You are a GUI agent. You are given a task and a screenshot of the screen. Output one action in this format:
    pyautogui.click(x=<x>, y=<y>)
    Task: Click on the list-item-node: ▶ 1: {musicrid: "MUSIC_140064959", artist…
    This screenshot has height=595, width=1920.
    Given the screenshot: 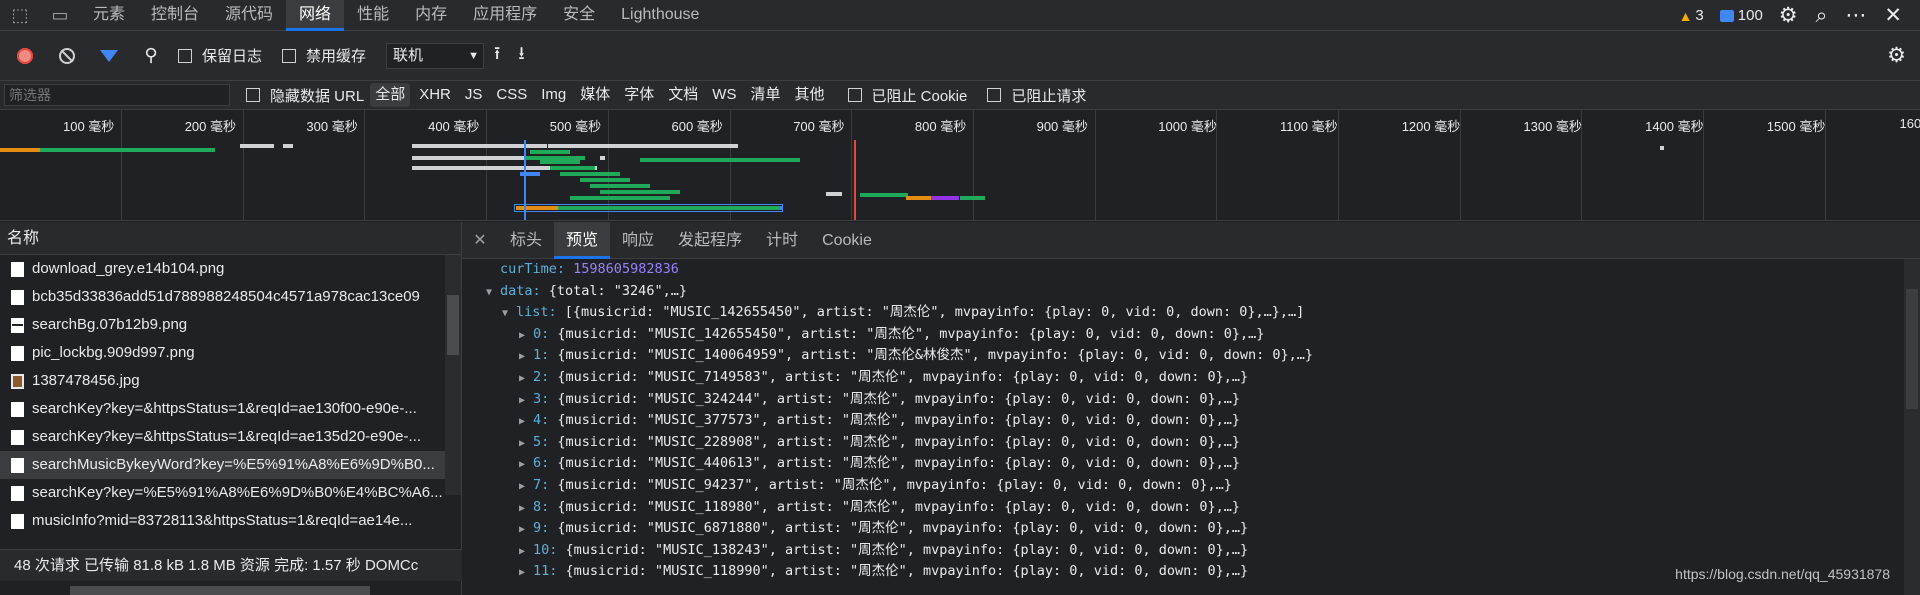 What is the action you would take?
    pyautogui.click(x=1191, y=356)
    